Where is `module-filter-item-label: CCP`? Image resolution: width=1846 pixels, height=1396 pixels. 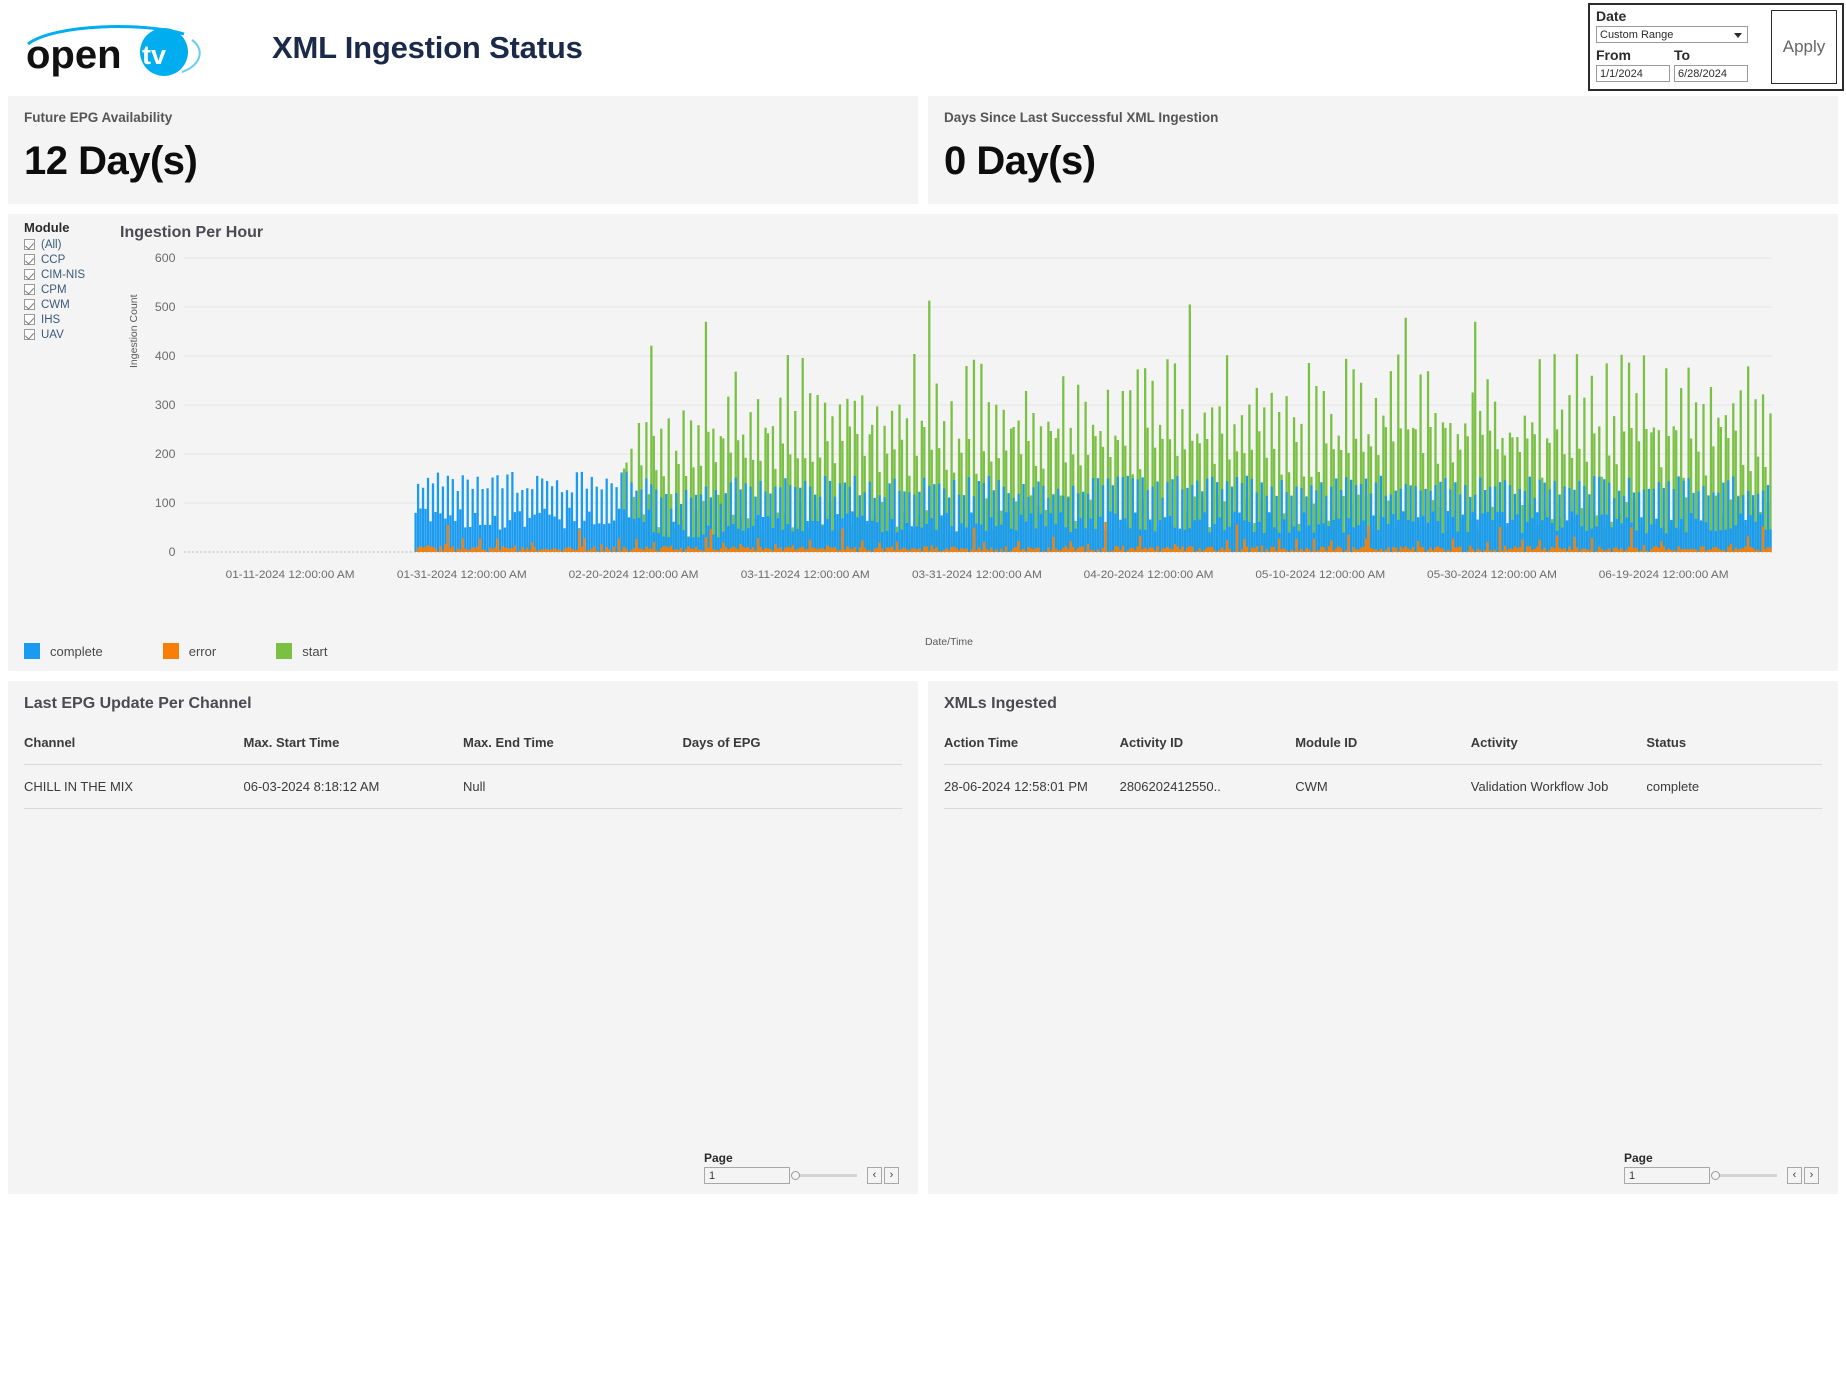 module-filter-item-label: CCP is located at coordinates (53, 259).